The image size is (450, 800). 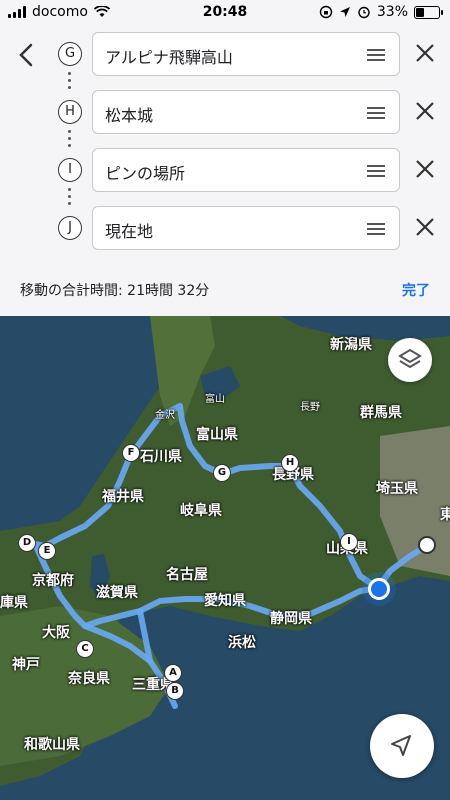 What do you see at coordinates (26, 665) in the screenshot?
I see `map-label: 神戸` at bounding box center [26, 665].